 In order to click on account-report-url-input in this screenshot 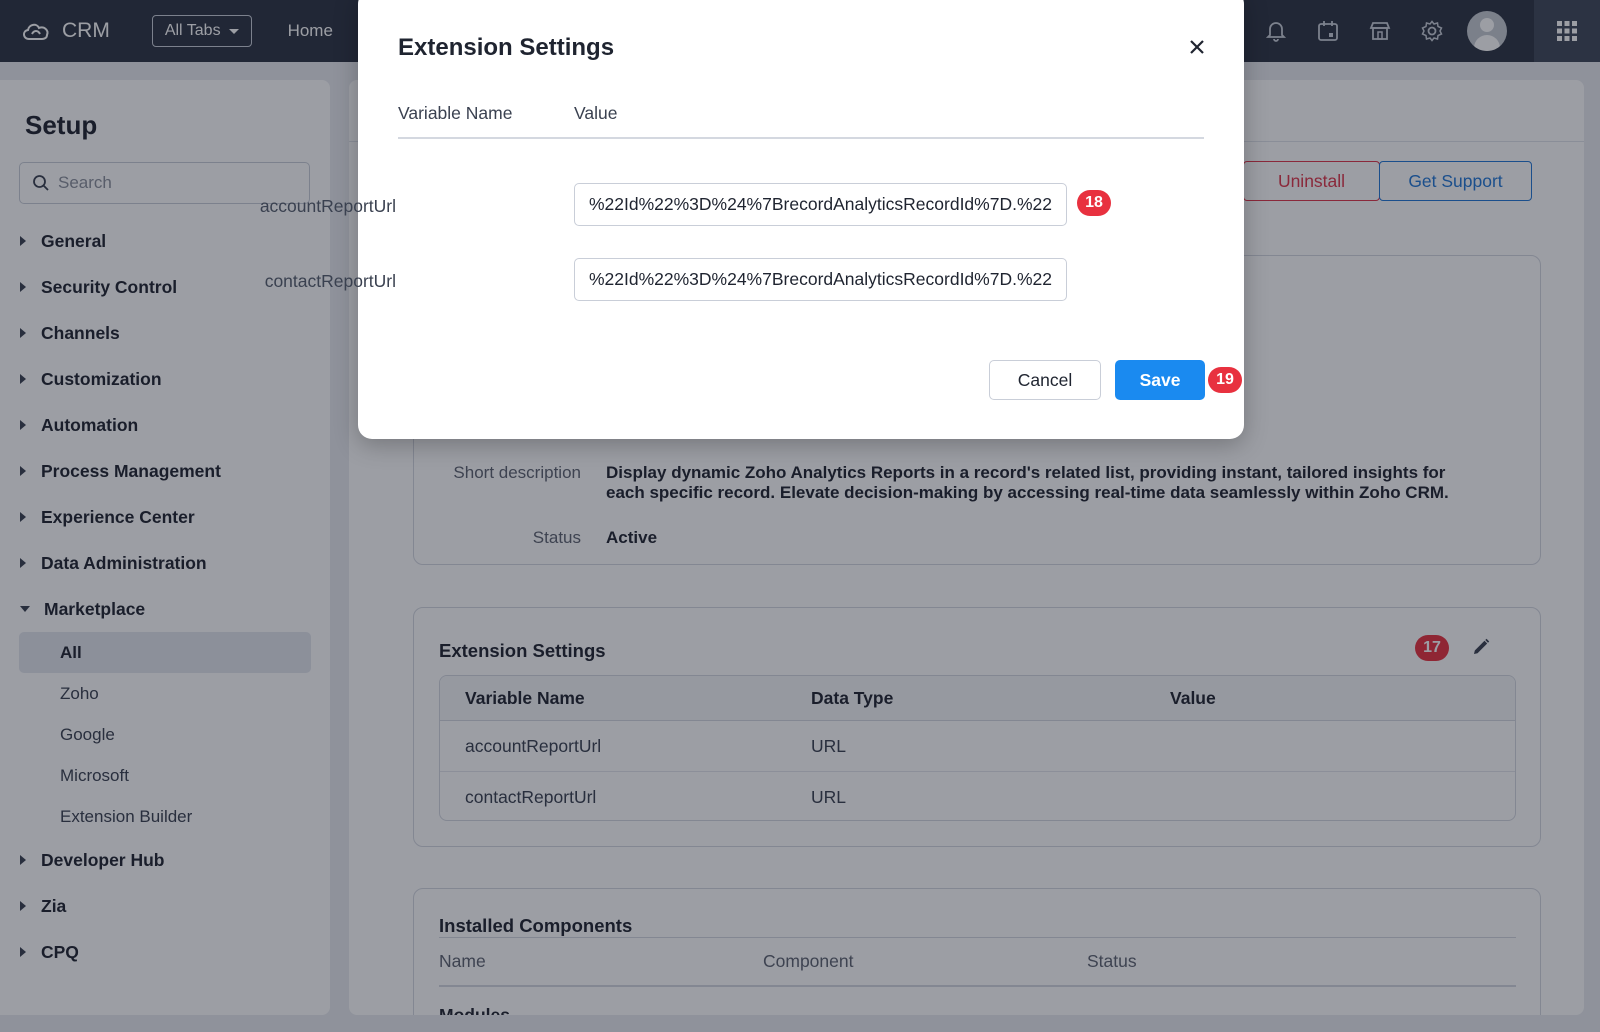, I will do `click(820, 204)`.